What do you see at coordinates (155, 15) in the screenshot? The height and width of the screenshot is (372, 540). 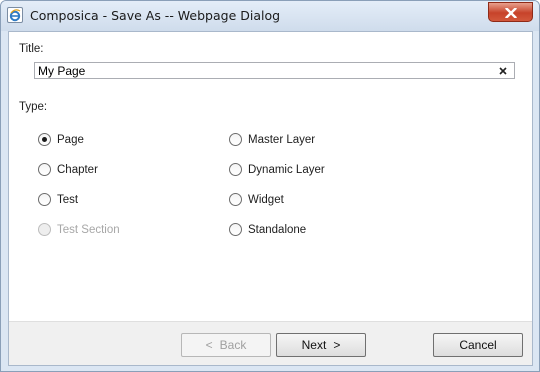 I see `window-title: Composica - Save As -- Webpage Dialog` at bounding box center [155, 15].